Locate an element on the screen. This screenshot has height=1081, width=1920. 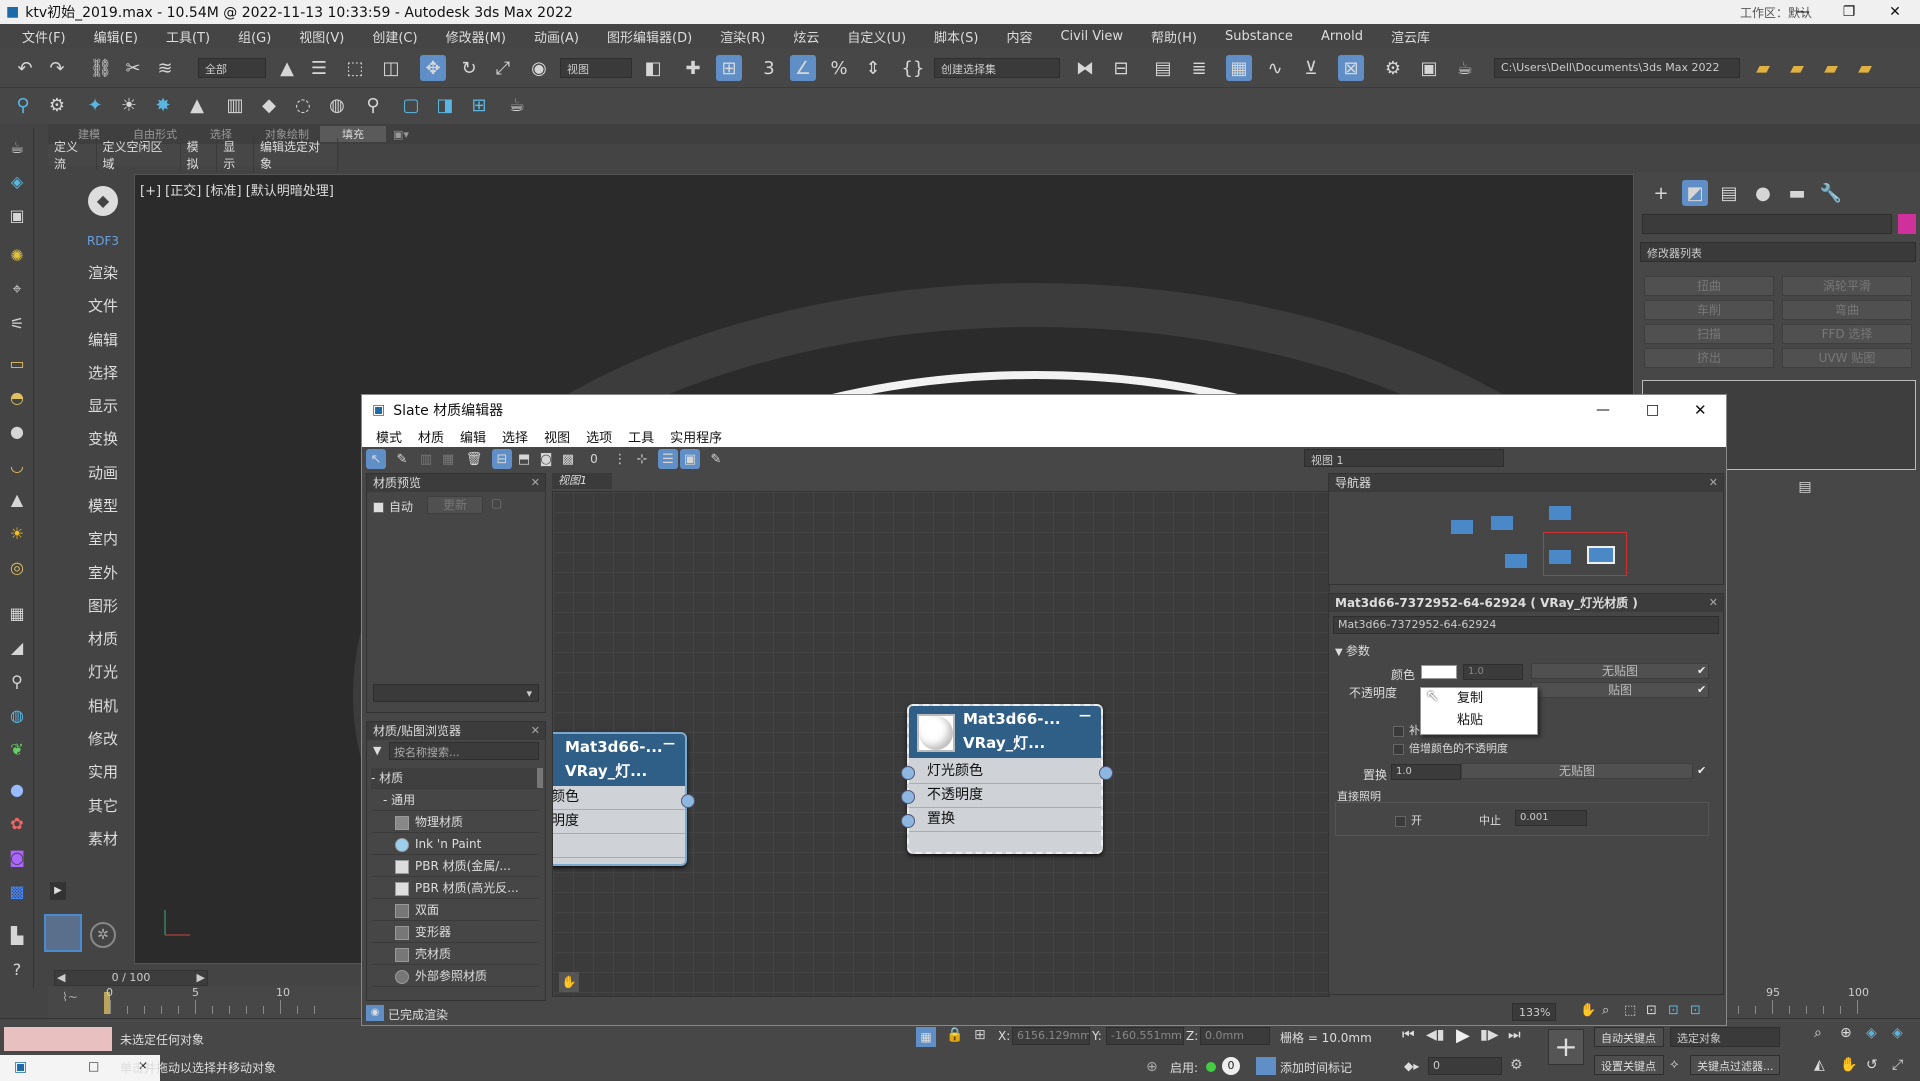
color-map-check-icon: ✔ is located at coordinates (1701, 670).